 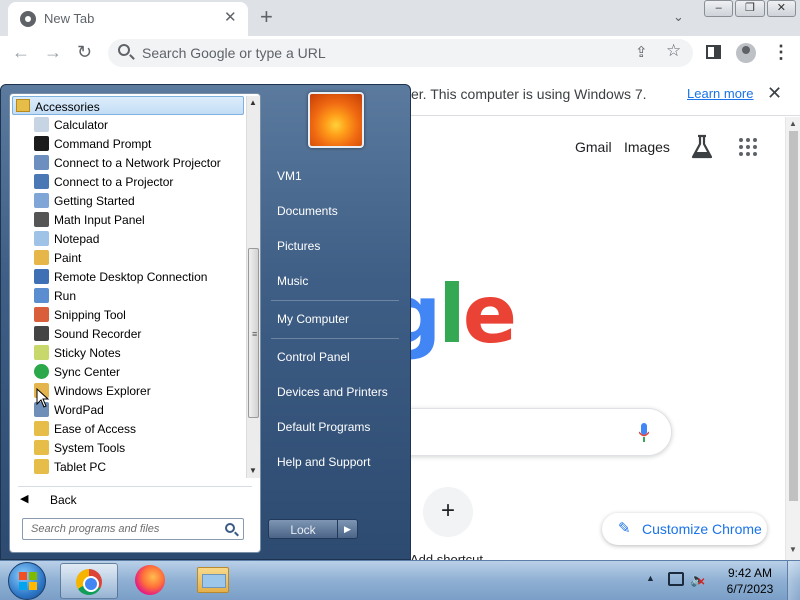 I want to click on taskbar-chrome-button, so click(x=89, y=581).